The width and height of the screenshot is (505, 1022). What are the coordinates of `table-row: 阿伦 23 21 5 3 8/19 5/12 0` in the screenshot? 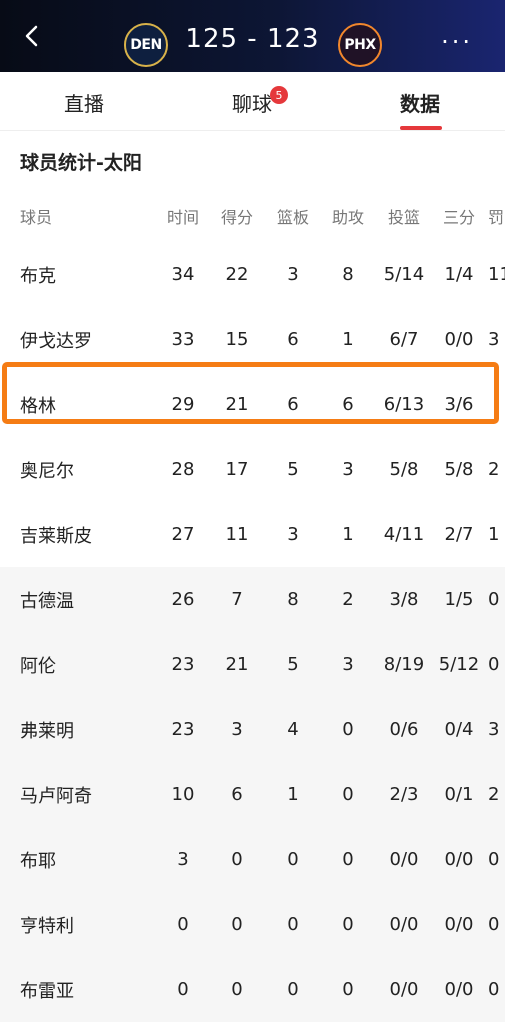 It's located at (252, 664).